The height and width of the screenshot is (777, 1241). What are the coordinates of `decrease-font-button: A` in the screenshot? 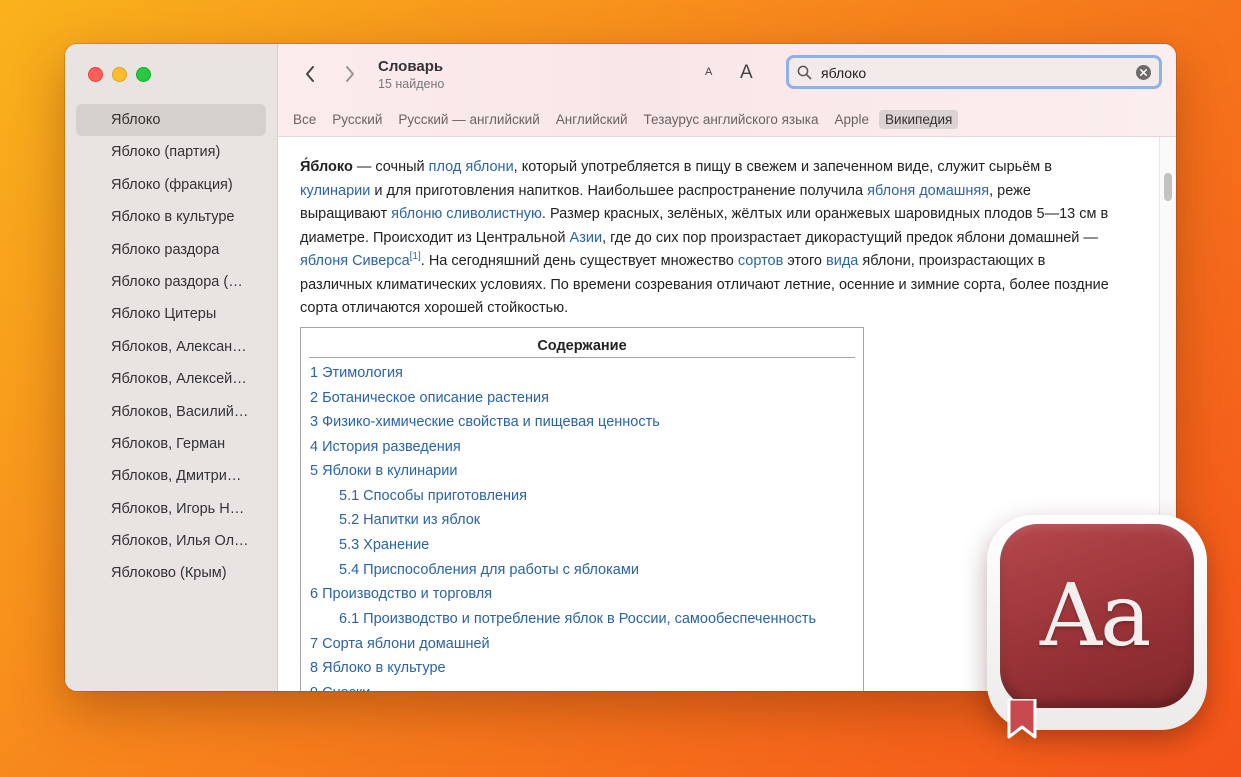 It's located at (708, 72).